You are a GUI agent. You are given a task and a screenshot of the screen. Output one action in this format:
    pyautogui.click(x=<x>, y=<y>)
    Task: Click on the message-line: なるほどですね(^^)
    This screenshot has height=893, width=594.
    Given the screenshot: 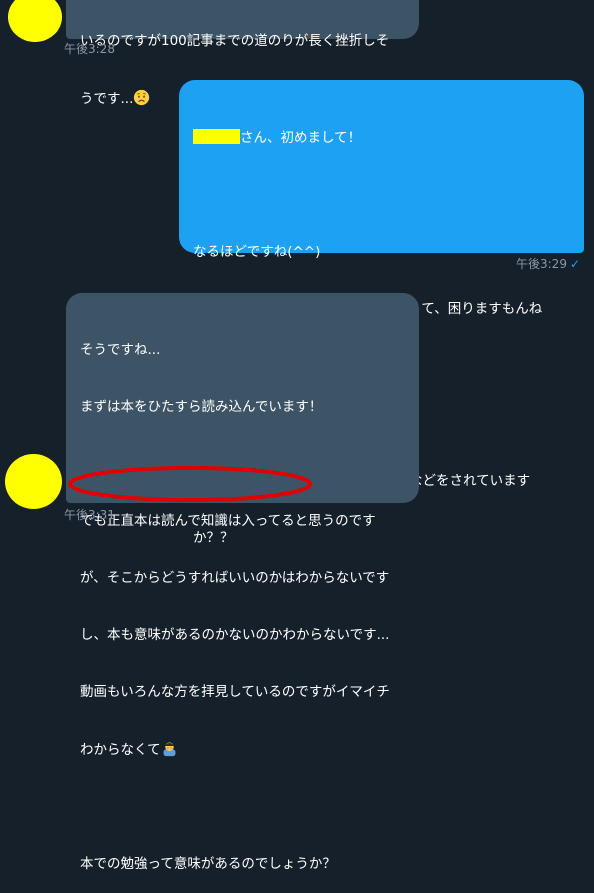 What is the action you would take?
    pyautogui.click(x=257, y=252)
    